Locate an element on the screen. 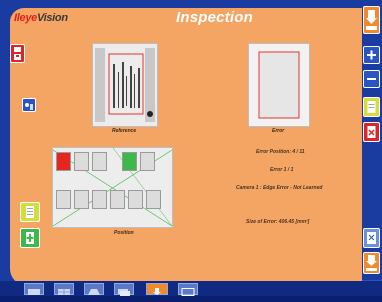 This screenshot has height=302, width=382. table-view-button is located at coordinates (64, 289).